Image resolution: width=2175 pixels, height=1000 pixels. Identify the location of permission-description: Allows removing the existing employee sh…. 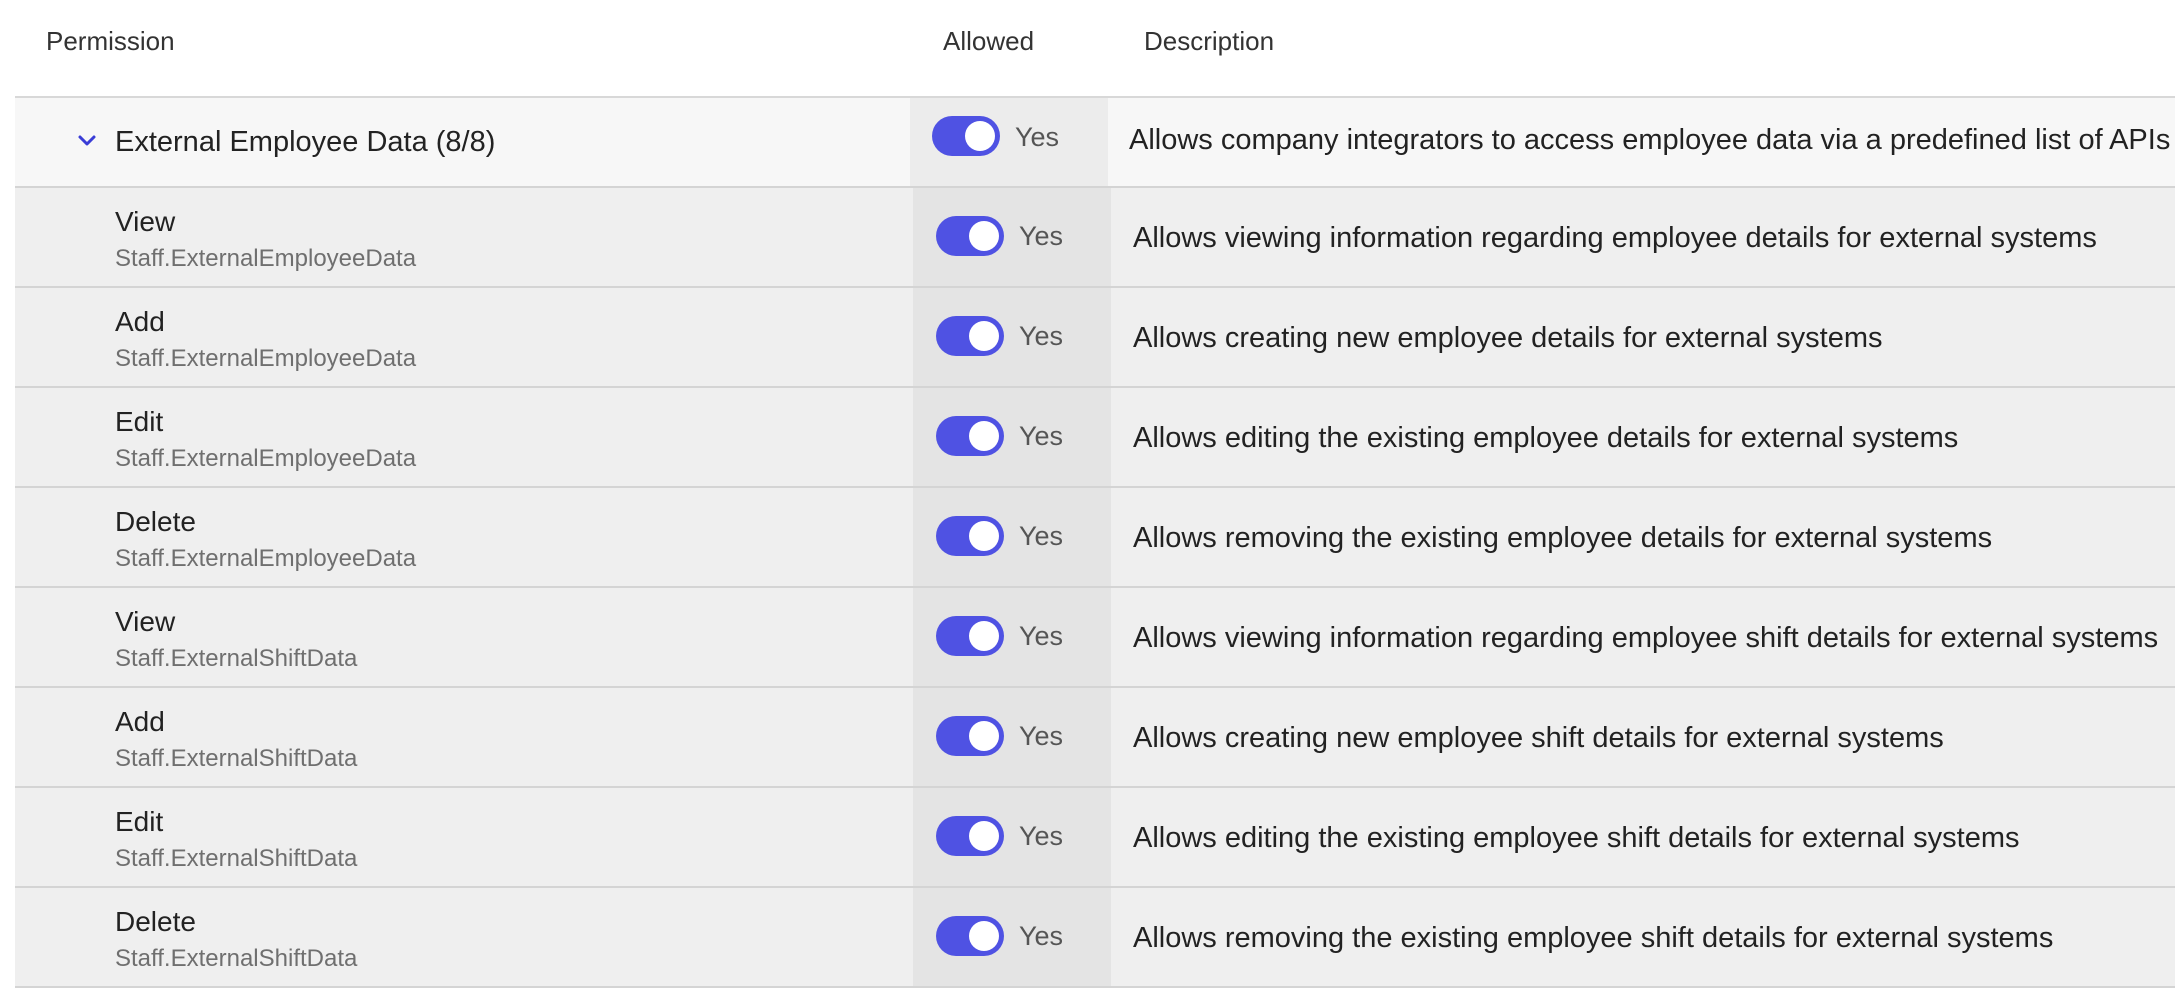
(1593, 938).